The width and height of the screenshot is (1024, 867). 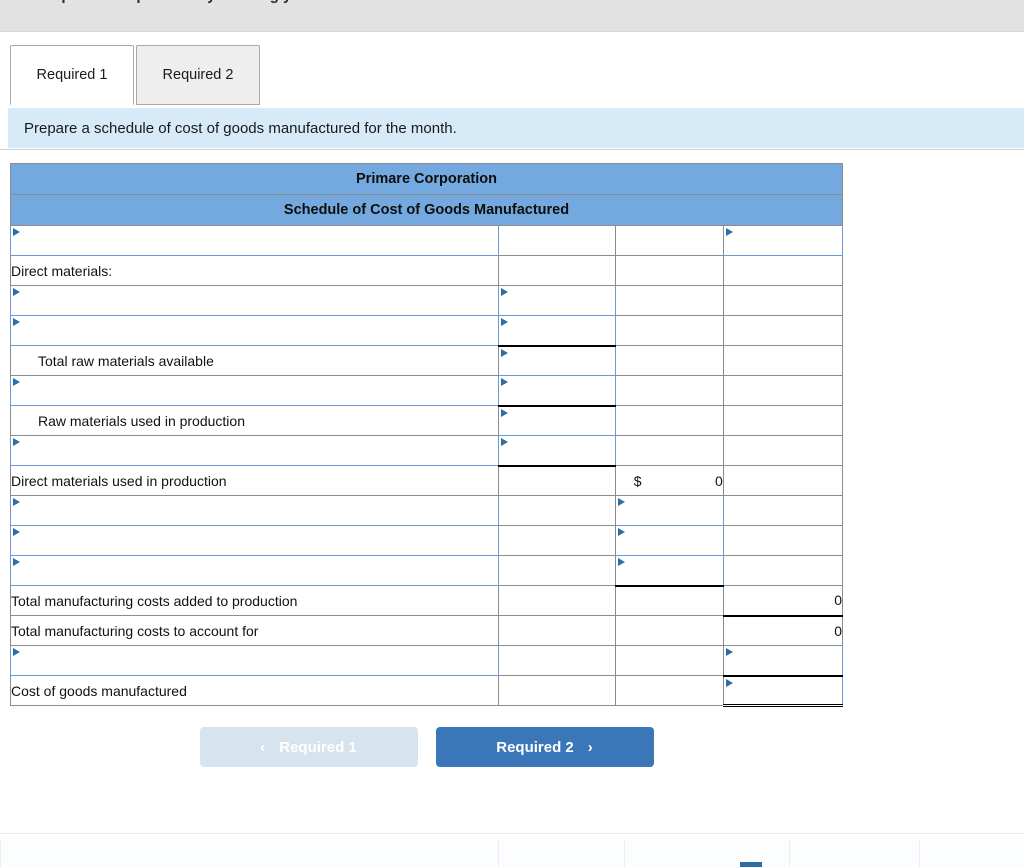 I want to click on footer-separator, so click(x=512, y=833).